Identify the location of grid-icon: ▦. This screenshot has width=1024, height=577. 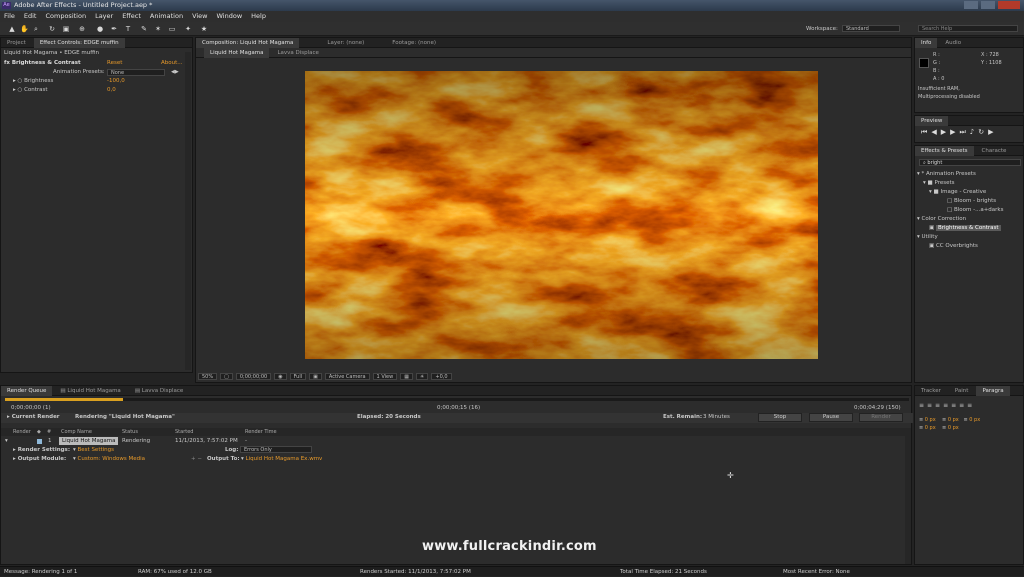
(406, 376).